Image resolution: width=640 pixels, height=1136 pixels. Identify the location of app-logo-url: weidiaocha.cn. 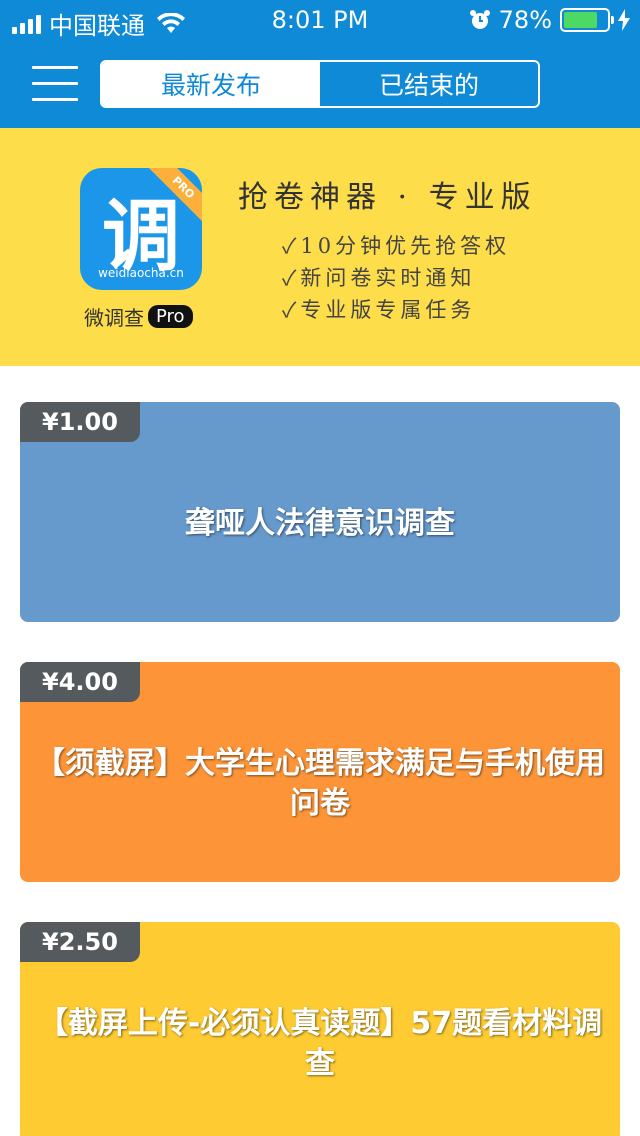
(141, 273).